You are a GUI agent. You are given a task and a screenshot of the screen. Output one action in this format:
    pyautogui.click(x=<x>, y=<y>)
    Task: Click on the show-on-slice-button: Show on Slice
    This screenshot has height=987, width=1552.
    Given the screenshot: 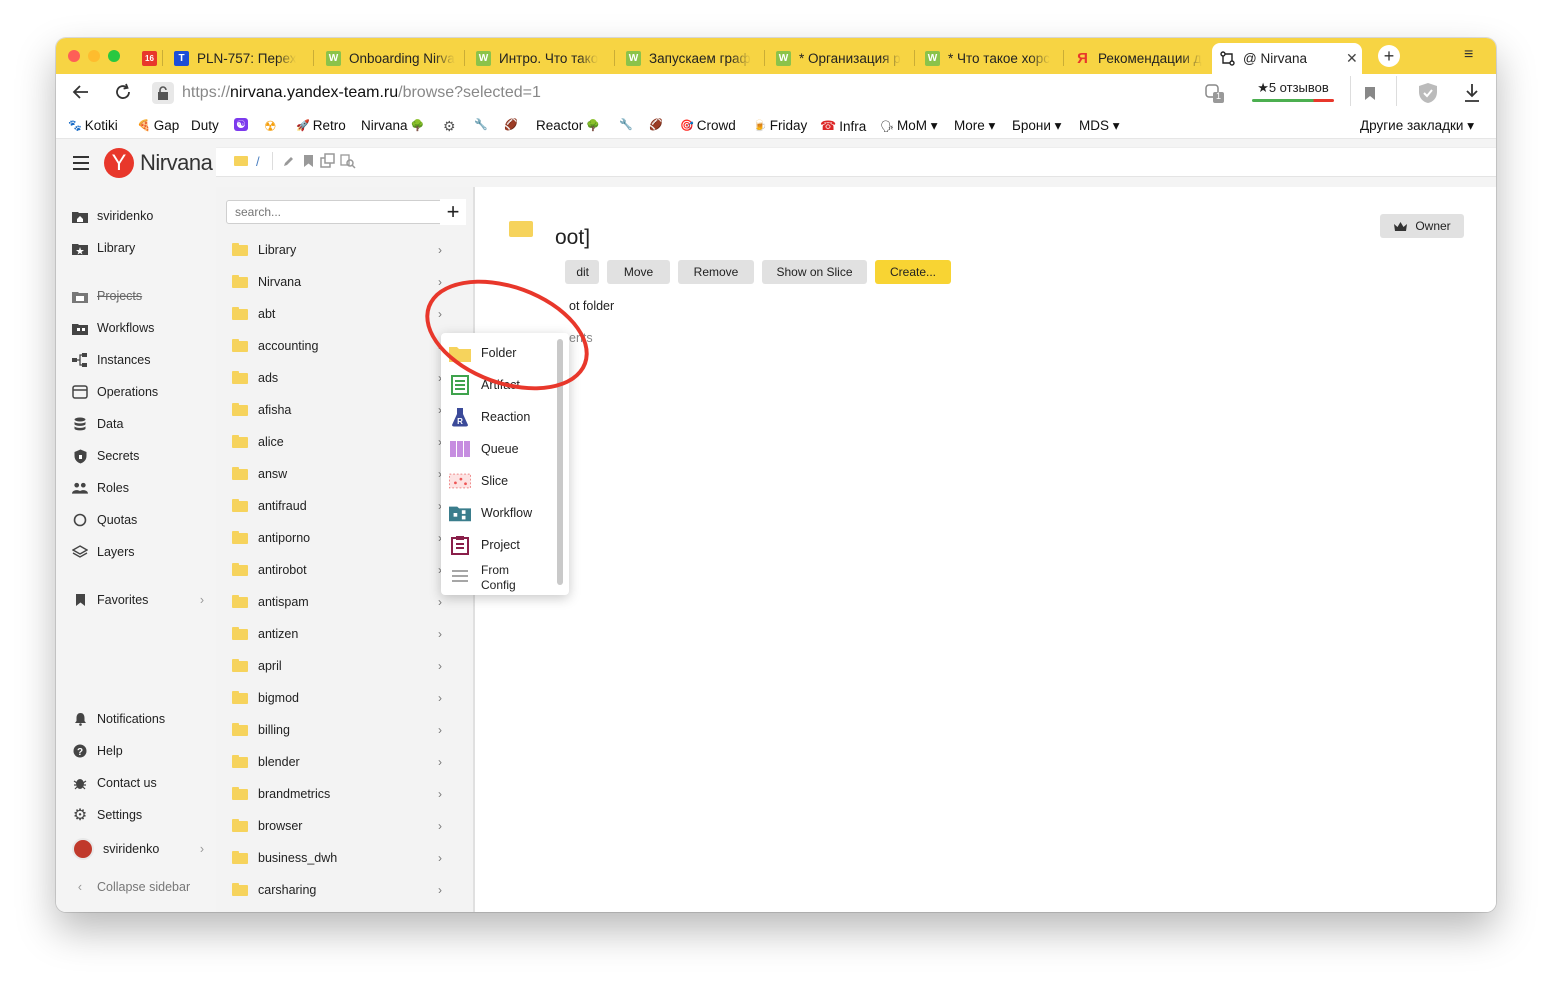 What is the action you would take?
    pyautogui.click(x=814, y=272)
    